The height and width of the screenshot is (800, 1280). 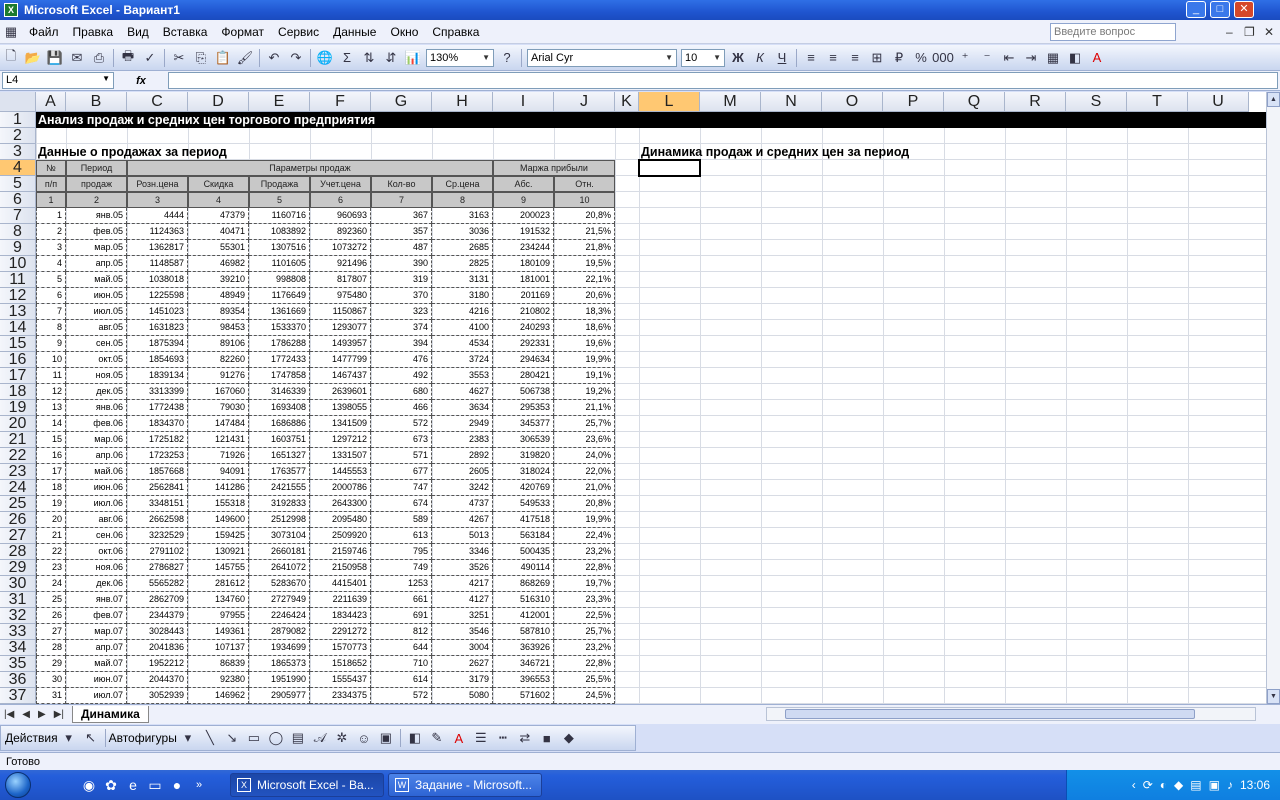 I want to click on data-cell: 1786288, so click(x=279, y=344).